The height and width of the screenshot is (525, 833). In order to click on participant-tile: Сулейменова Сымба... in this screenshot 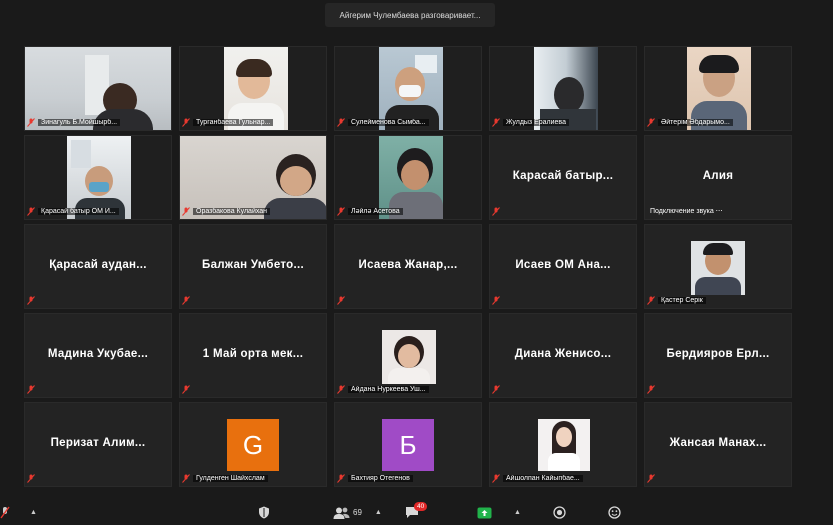, I will do `click(408, 88)`.